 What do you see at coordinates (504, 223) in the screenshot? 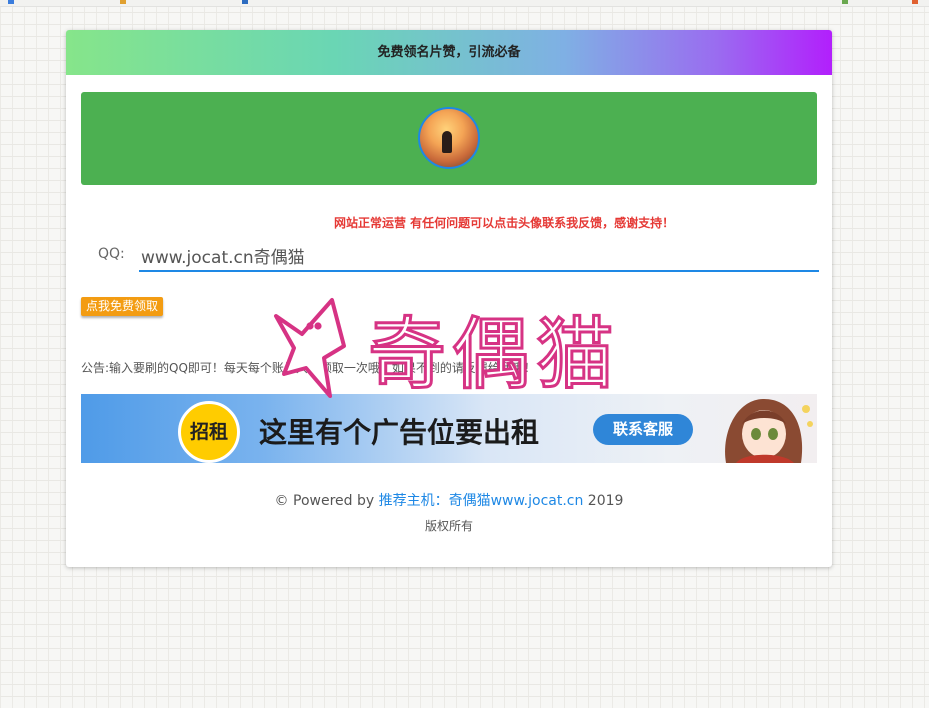
I see `notice-text: 网站正常运营 有任何问题可以点击头像联系我反馈，感谢支持！` at bounding box center [504, 223].